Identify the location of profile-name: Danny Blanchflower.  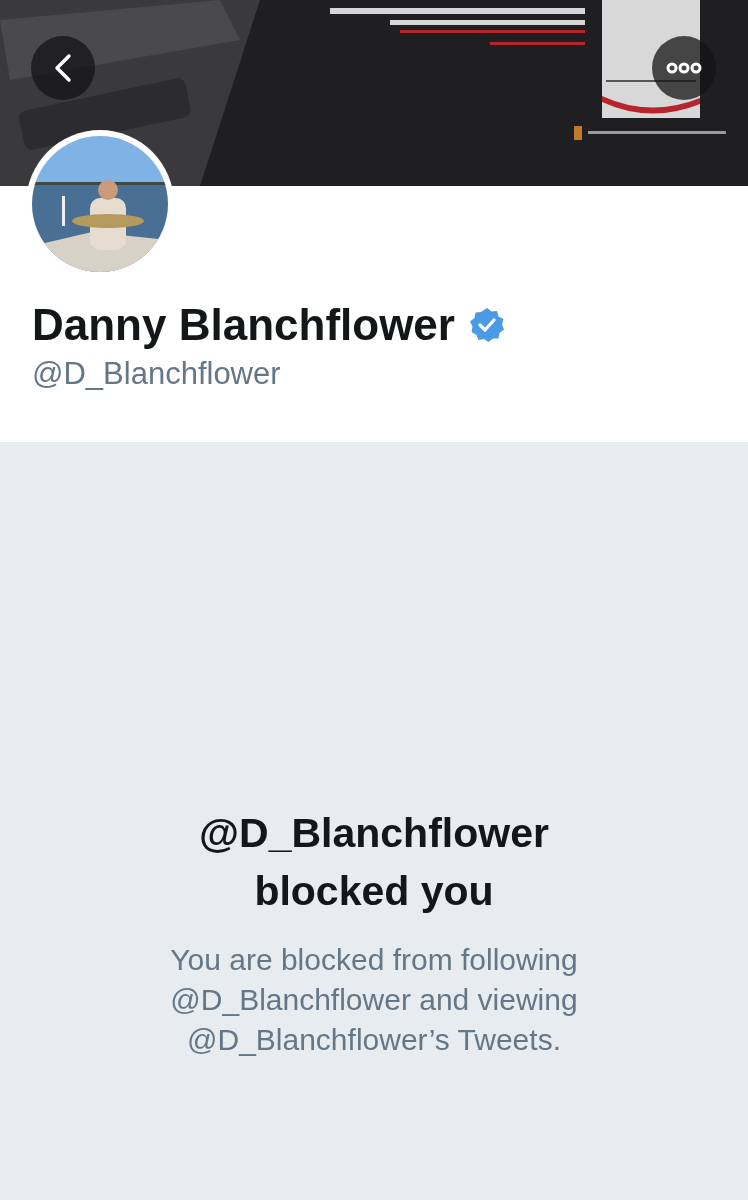
(243, 325).